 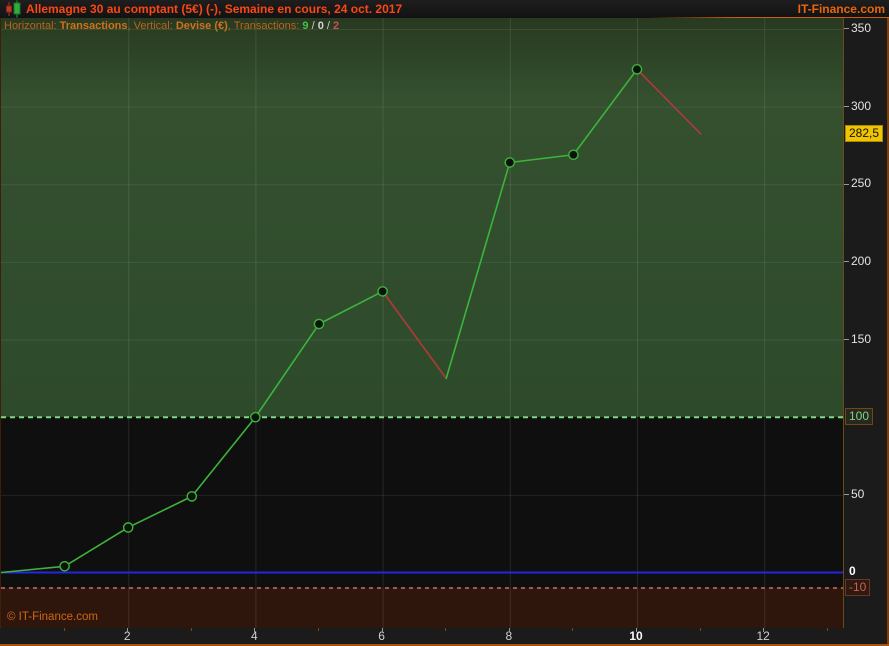 What do you see at coordinates (861, 27) in the screenshot?
I see `y-axis-label: 350` at bounding box center [861, 27].